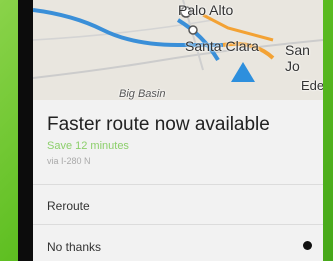 The image size is (333, 261). I want to click on map-label-santa-clara: Santa Clara, so click(222, 46).